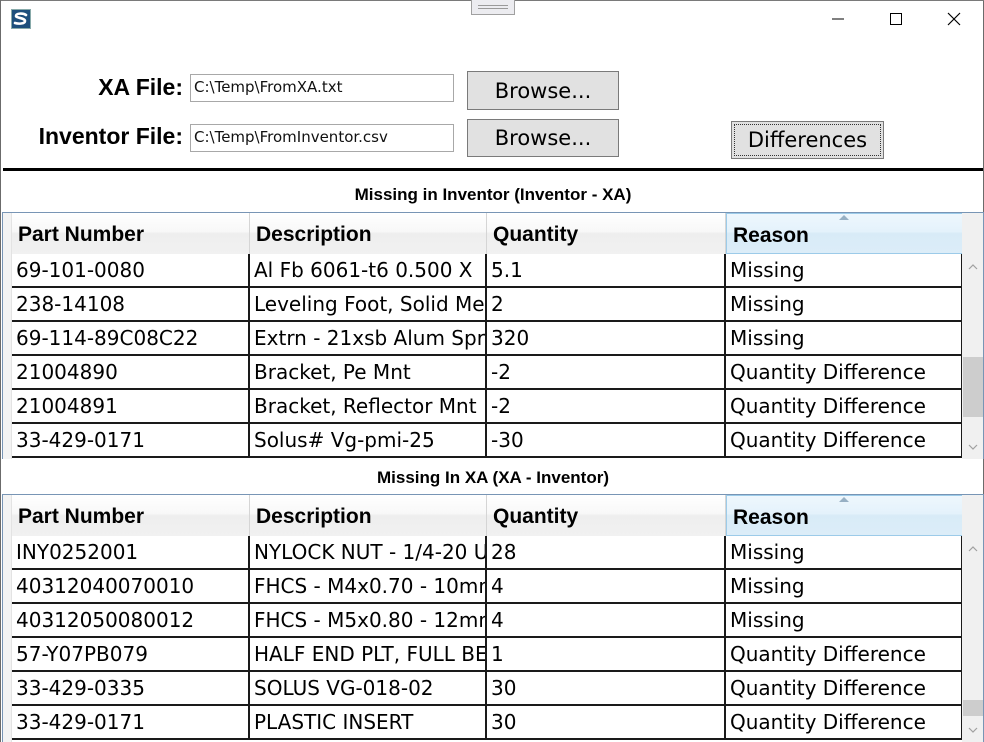 This screenshot has height=742, width=984. What do you see at coordinates (368, 552) in the screenshot?
I see `cell-description: NYLOCK NUT - 1/4-20 UNC` at bounding box center [368, 552].